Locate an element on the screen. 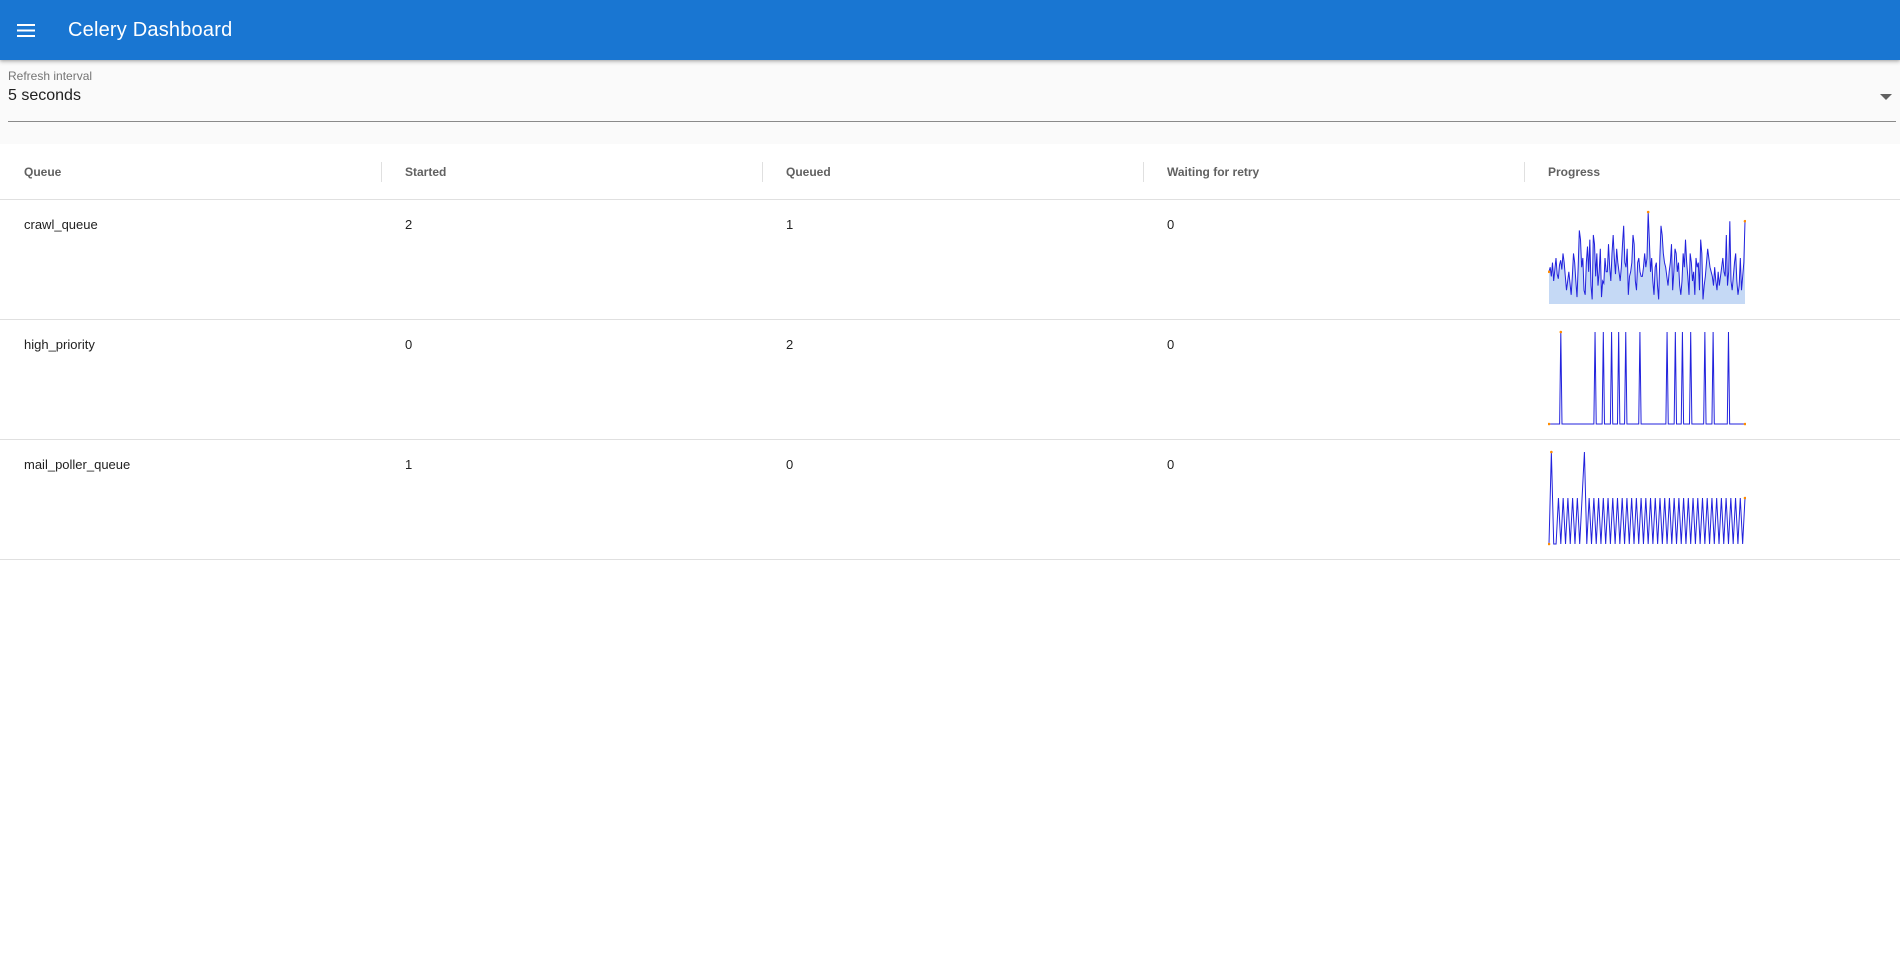  app-bar: Celery Dashboard is located at coordinates (950, 30).